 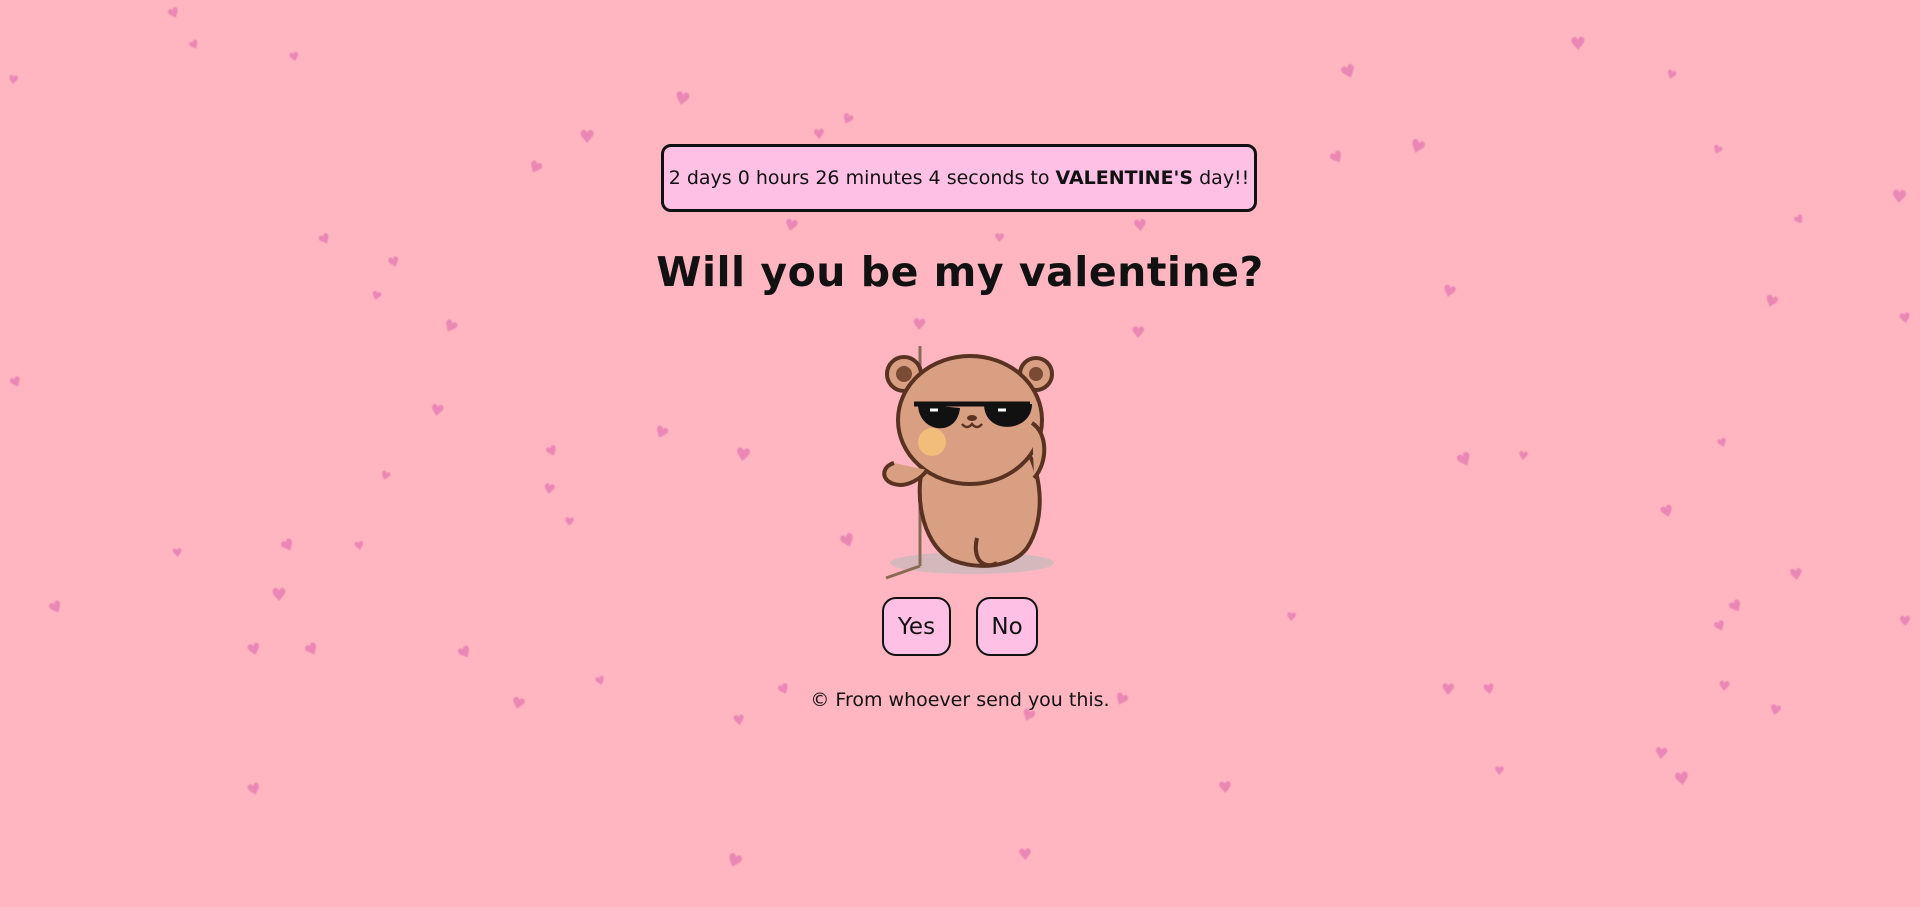 What do you see at coordinates (960, 700) in the screenshot?
I see `footer-credit: © From whoever send you this.` at bounding box center [960, 700].